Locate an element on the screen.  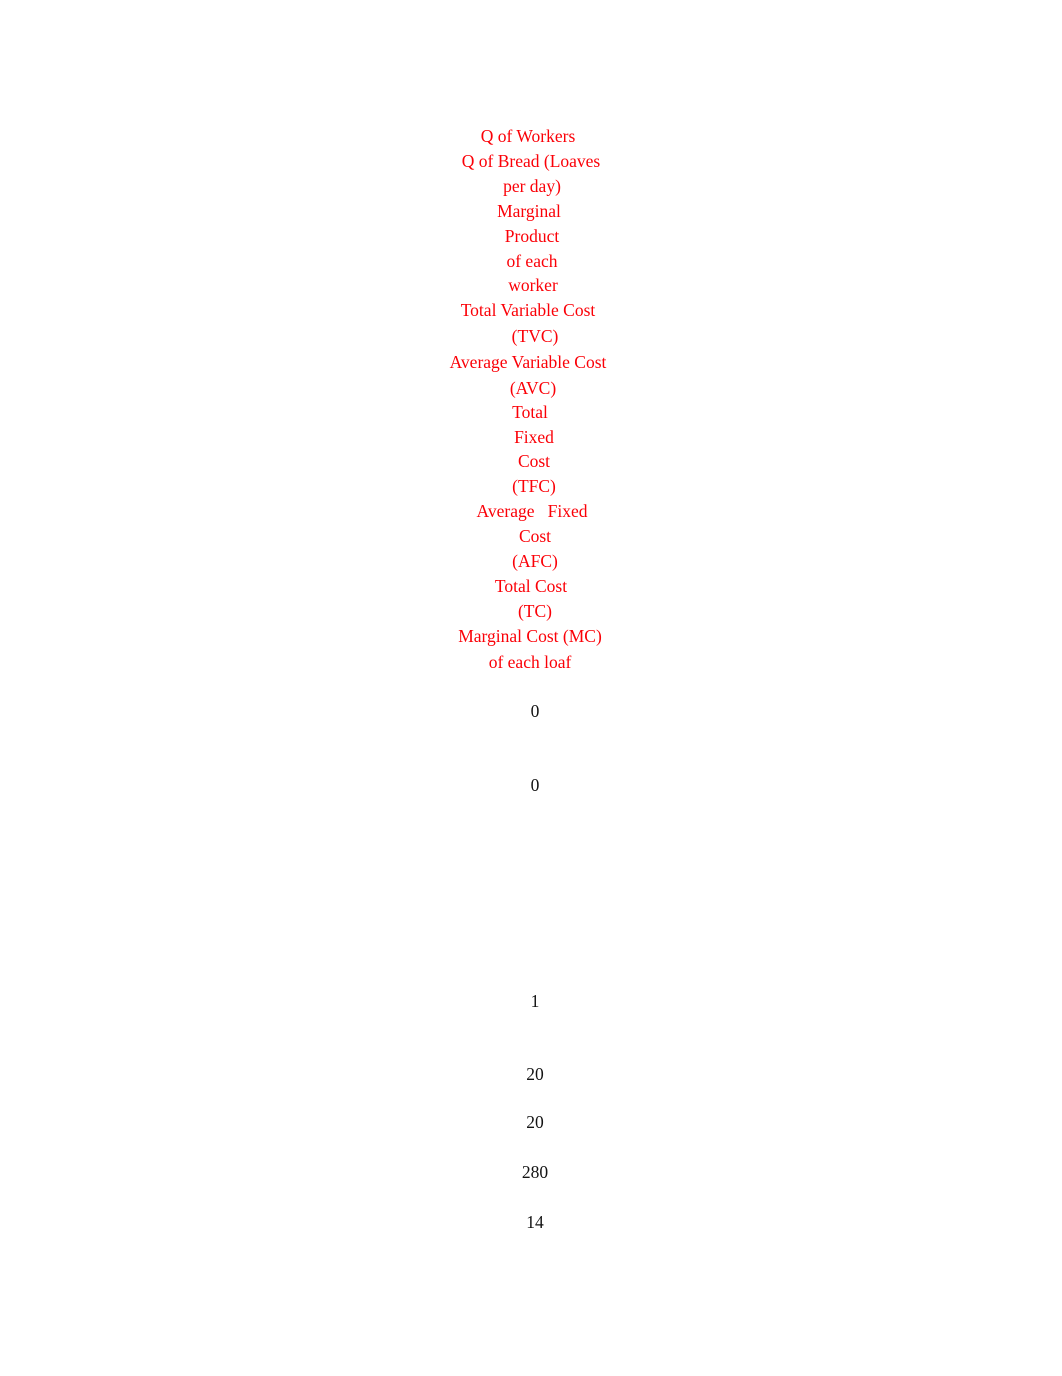
column-header-tfc-l1: Total is located at coordinates (530, 412).